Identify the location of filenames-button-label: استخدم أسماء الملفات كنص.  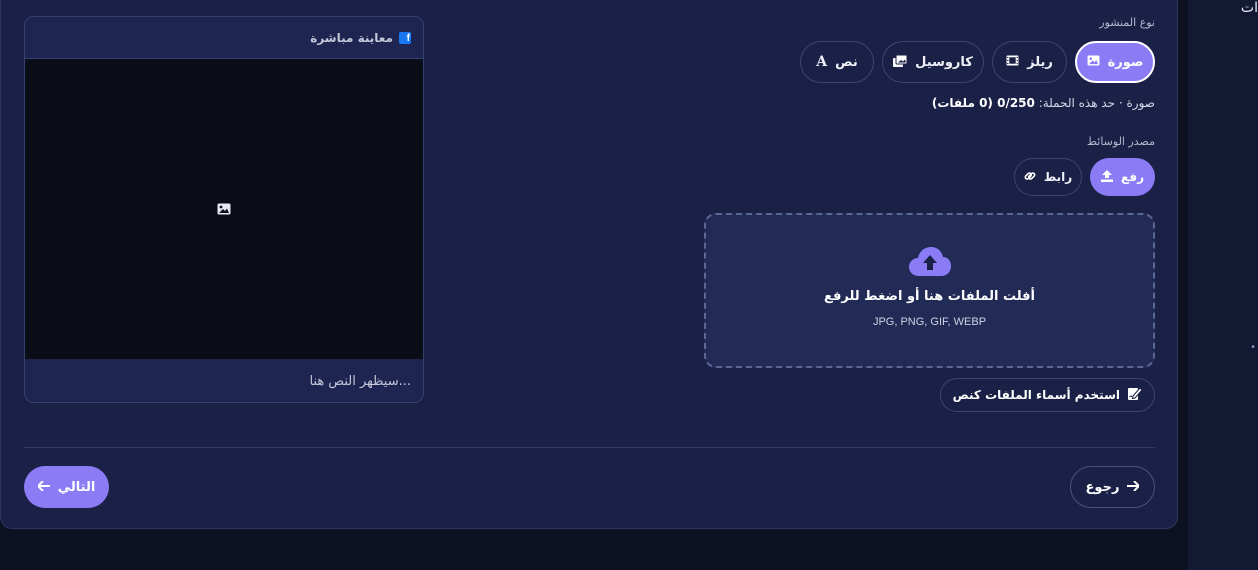
(1036, 395).